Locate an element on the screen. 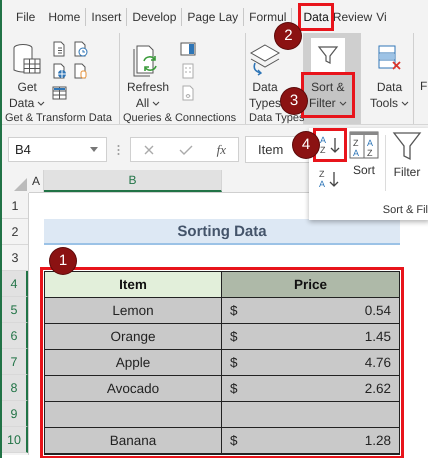  price-value: 1.28 is located at coordinates (377, 440).